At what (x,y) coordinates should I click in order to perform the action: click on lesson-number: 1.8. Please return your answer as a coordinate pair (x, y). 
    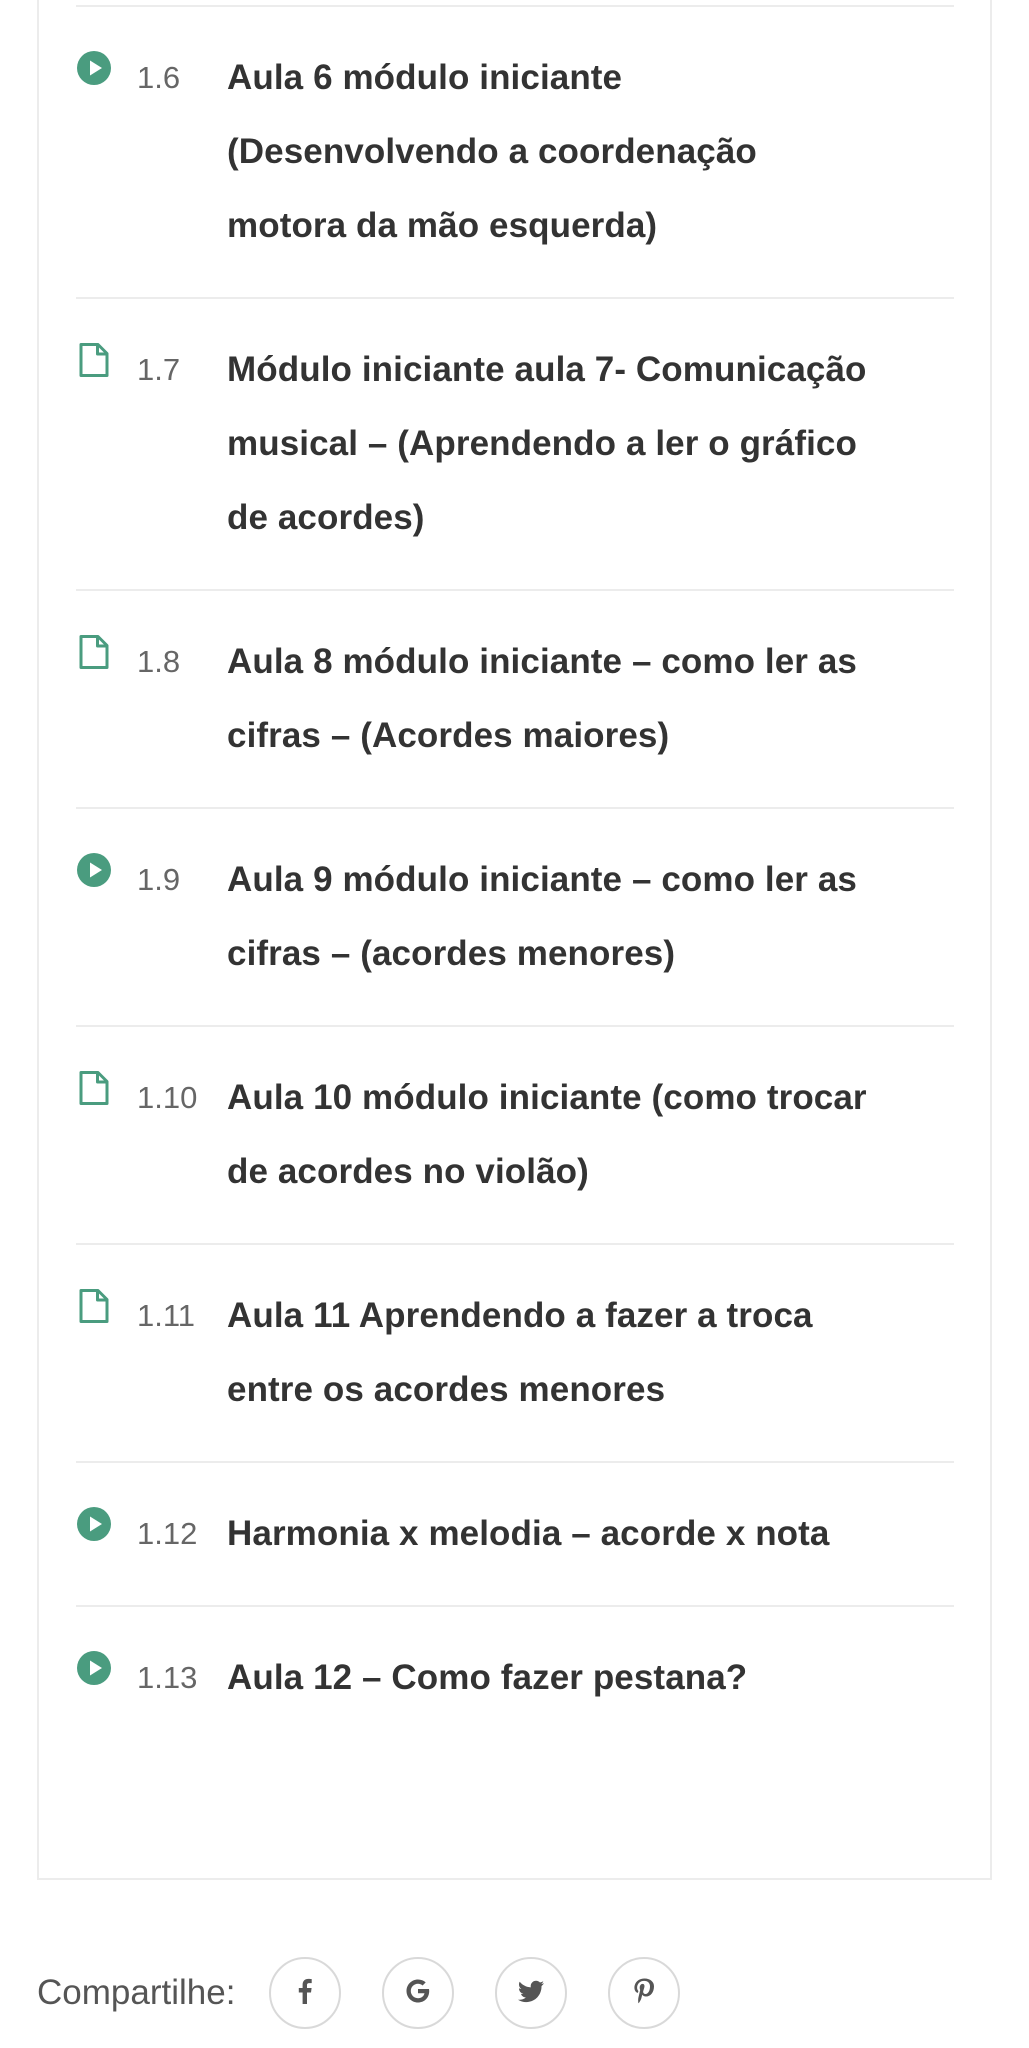
    Looking at the image, I should click on (159, 661).